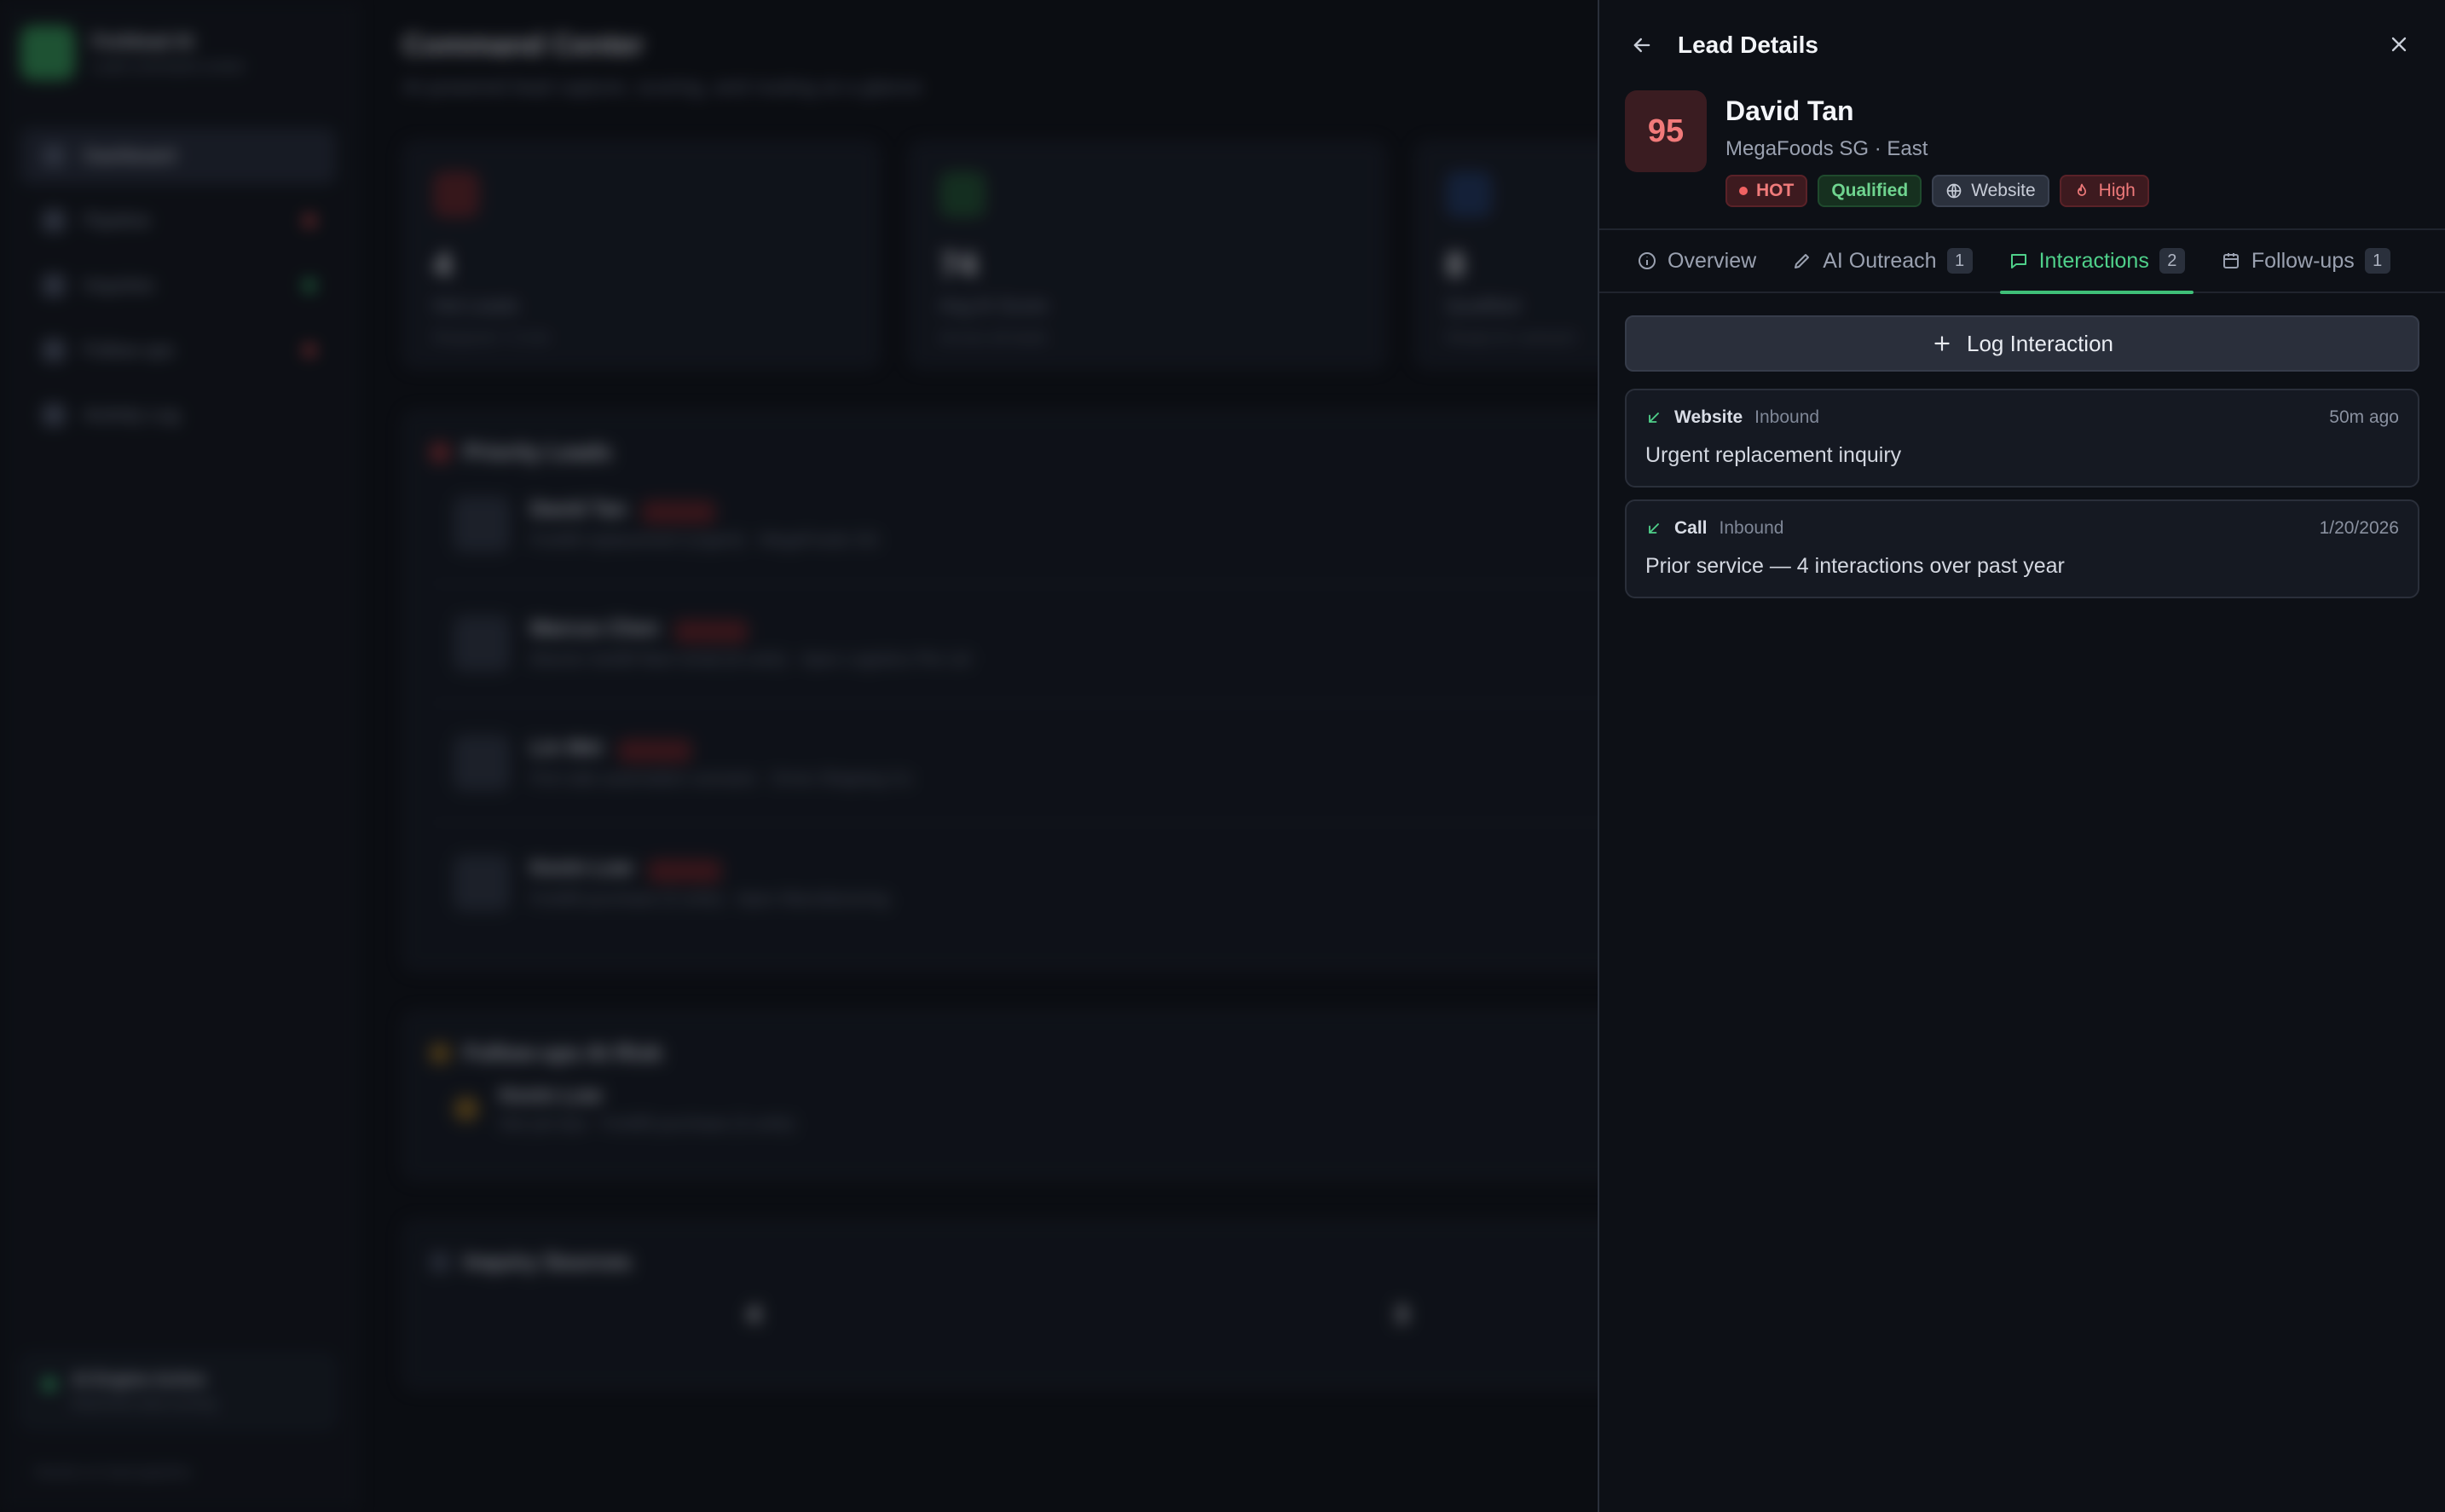 The image size is (2445, 1512). Describe the element at coordinates (440, 1053) in the screenshot. I see `warning-icon` at that location.